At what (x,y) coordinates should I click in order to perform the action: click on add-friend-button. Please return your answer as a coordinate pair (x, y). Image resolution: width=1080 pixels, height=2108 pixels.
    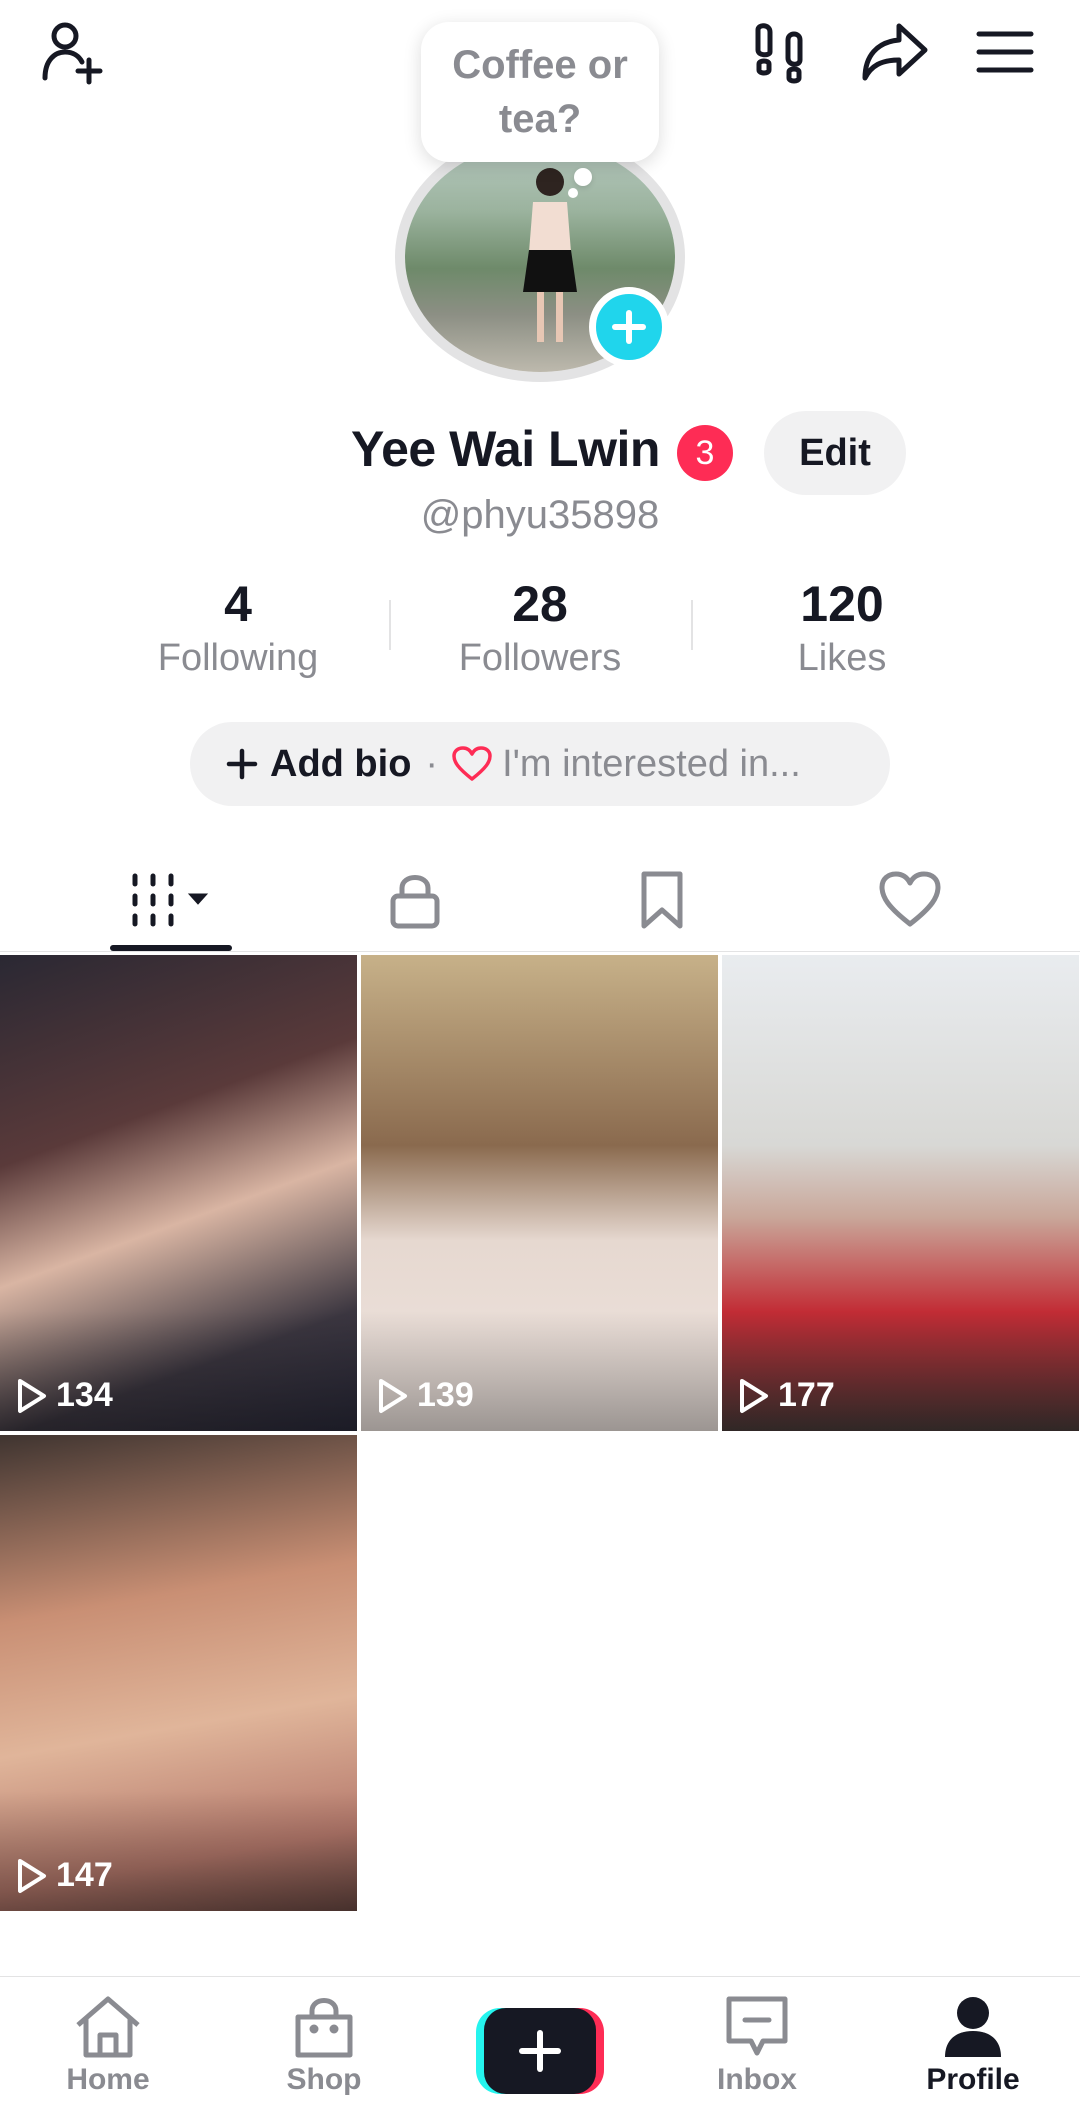
    Looking at the image, I should click on (75, 52).